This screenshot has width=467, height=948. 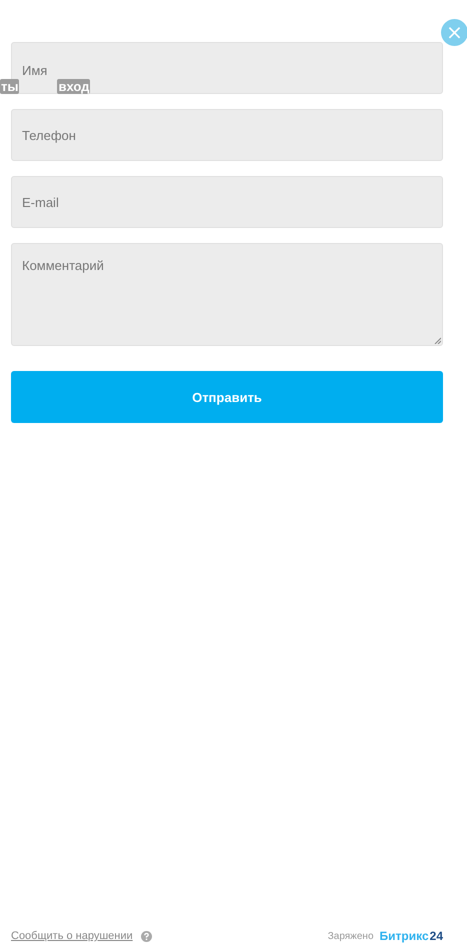 I want to click on report-link: Сообщить о нарушении, so click(x=72, y=936).